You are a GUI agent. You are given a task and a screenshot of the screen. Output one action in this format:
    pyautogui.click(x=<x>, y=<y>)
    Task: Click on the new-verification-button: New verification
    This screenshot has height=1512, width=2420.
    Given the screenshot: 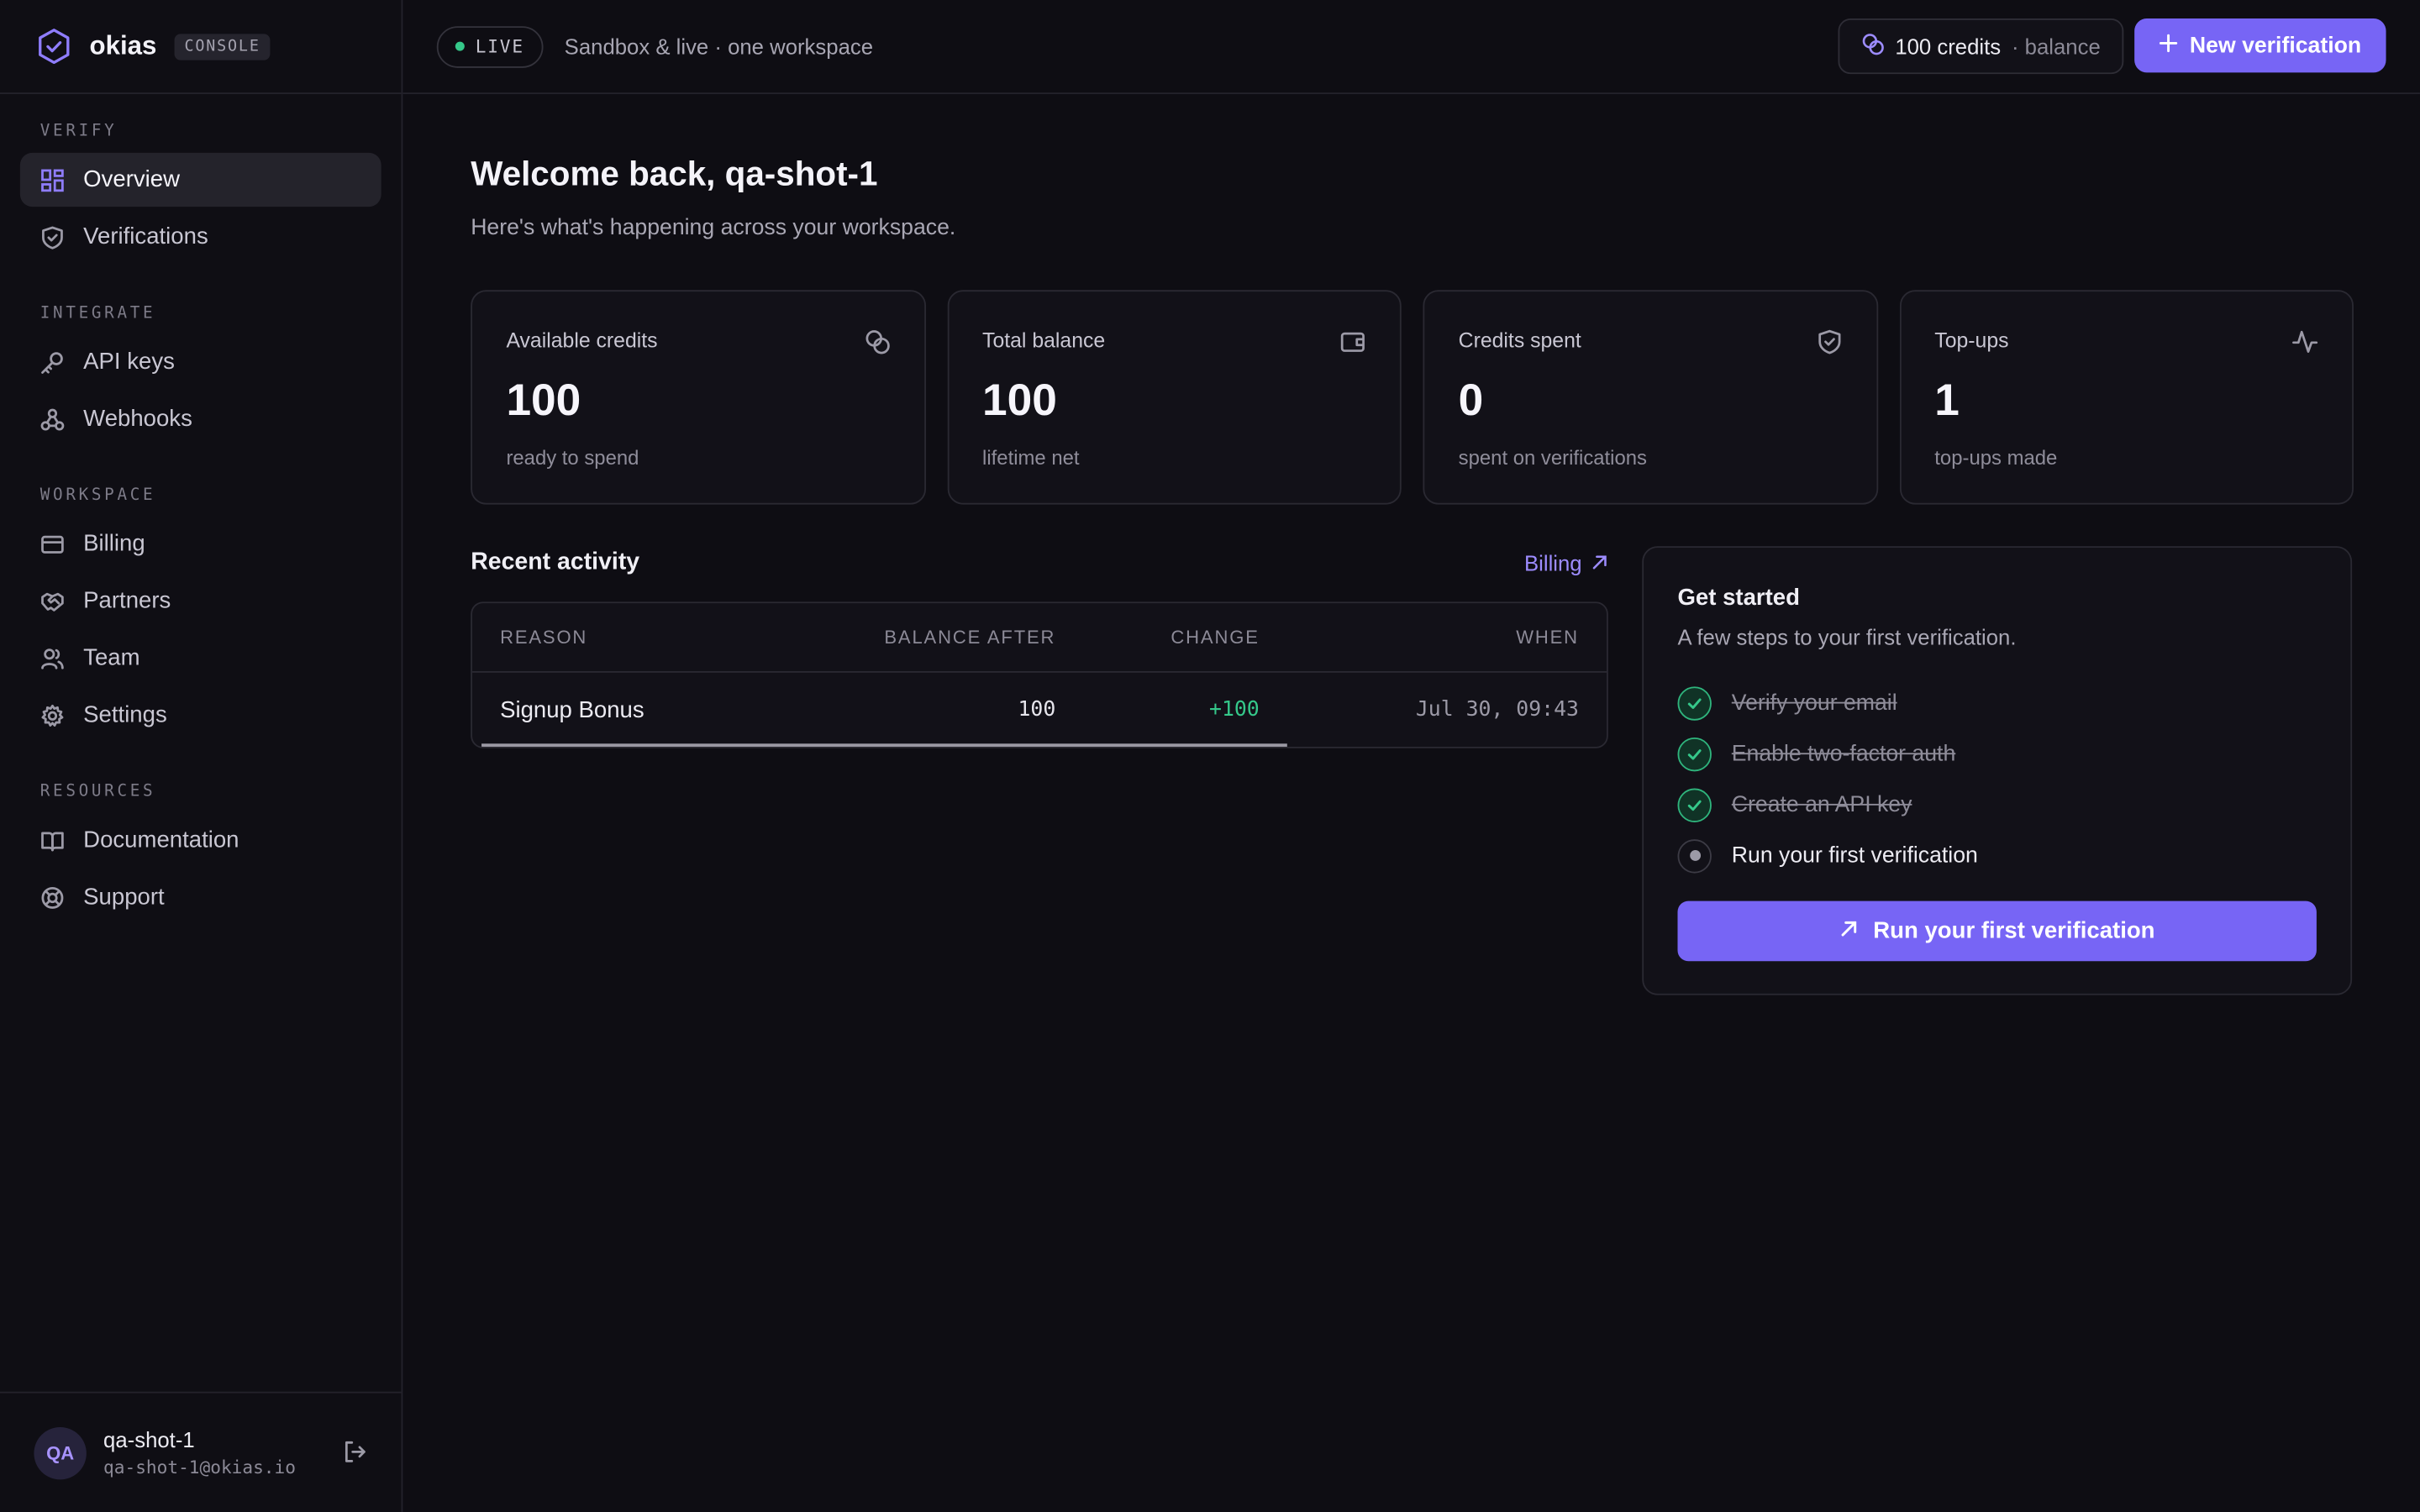 What is the action you would take?
    pyautogui.click(x=2260, y=45)
    